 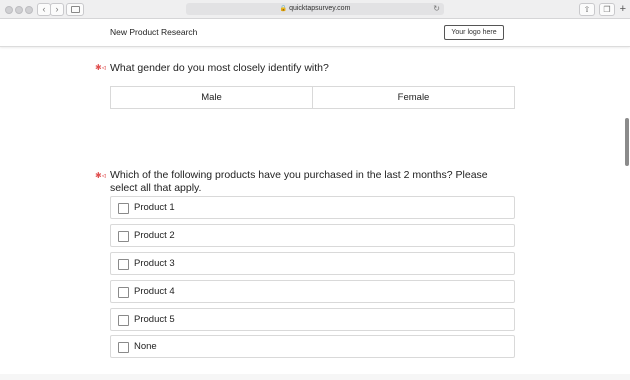 What do you see at coordinates (315, 377) in the screenshot?
I see `page-bottom-edge` at bounding box center [315, 377].